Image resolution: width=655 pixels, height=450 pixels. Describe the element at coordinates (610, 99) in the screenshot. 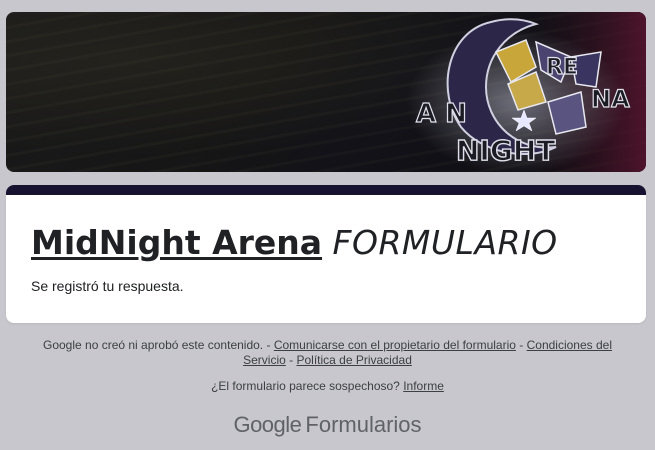

I see `svg-text: NA` at that location.